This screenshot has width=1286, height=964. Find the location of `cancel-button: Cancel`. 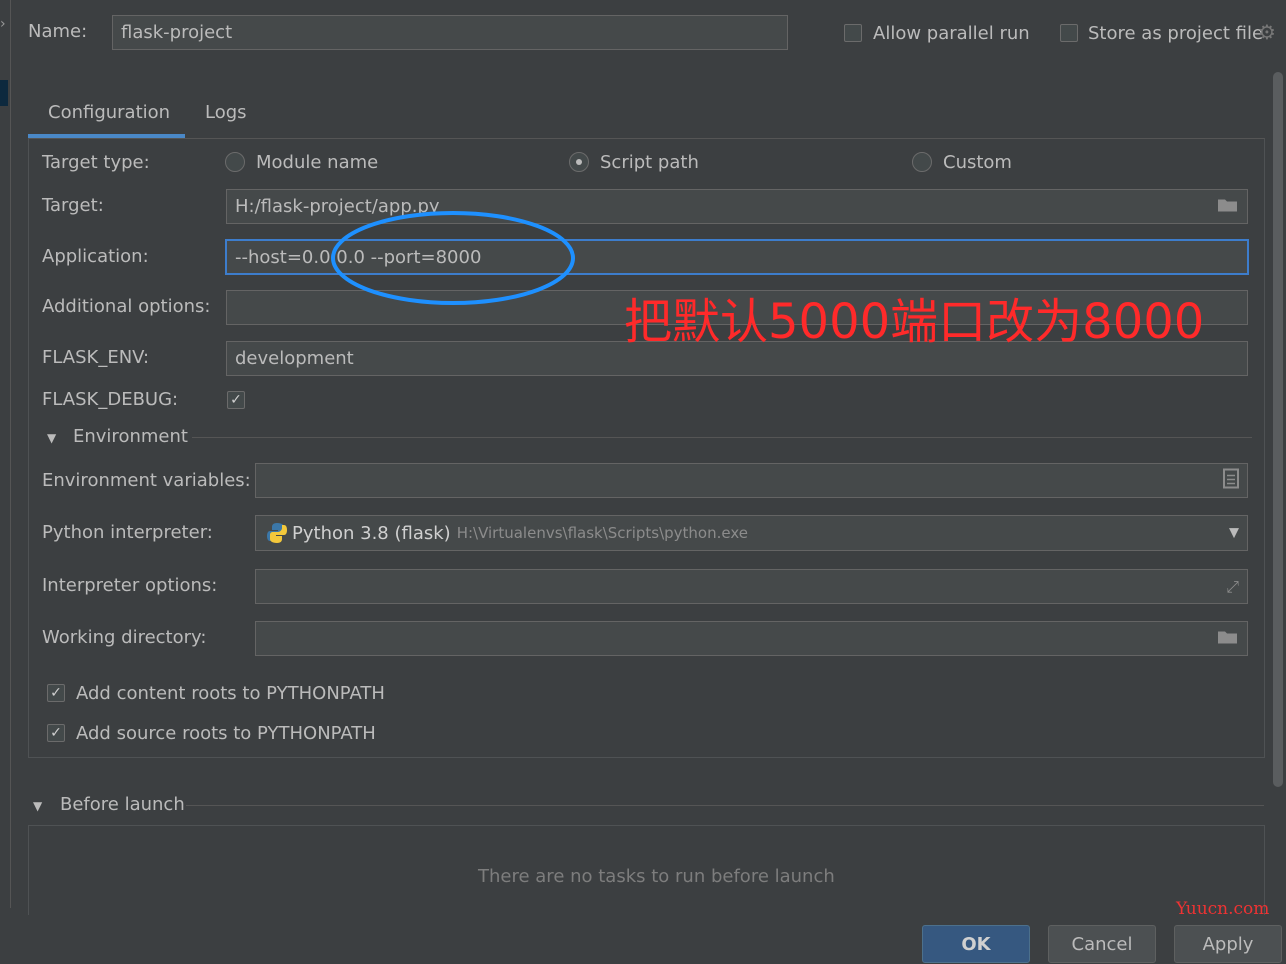

cancel-button: Cancel is located at coordinates (1102, 944).